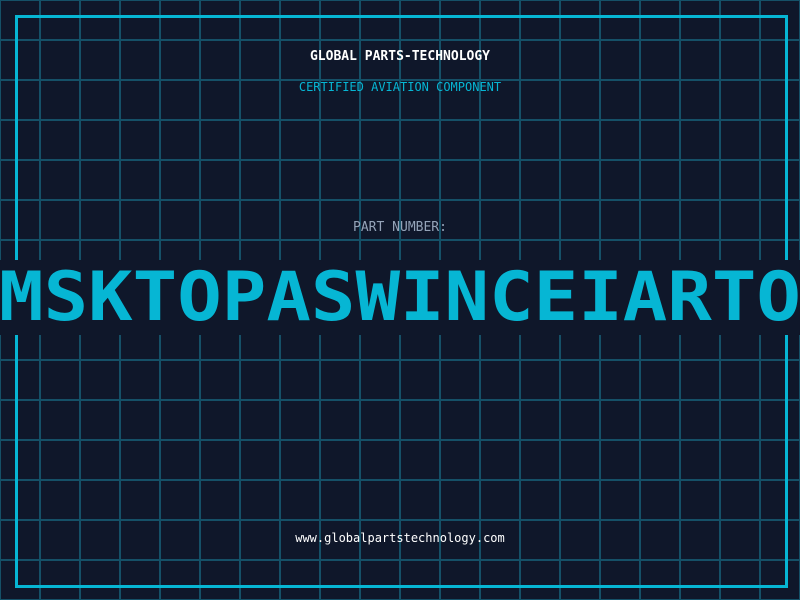 Image resolution: width=800 pixels, height=600 pixels. Describe the element at coordinates (399, 56) in the screenshot. I see `company-name: GLOBAL PARTS-TECHNOLOGY` at that location.